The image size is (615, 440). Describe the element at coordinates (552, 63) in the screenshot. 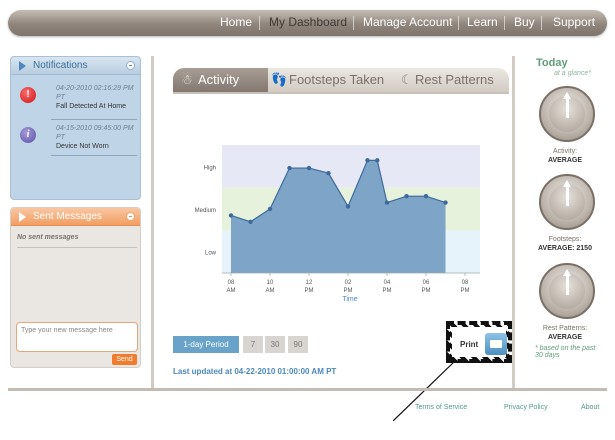

I see `today-title: Today` at that location.